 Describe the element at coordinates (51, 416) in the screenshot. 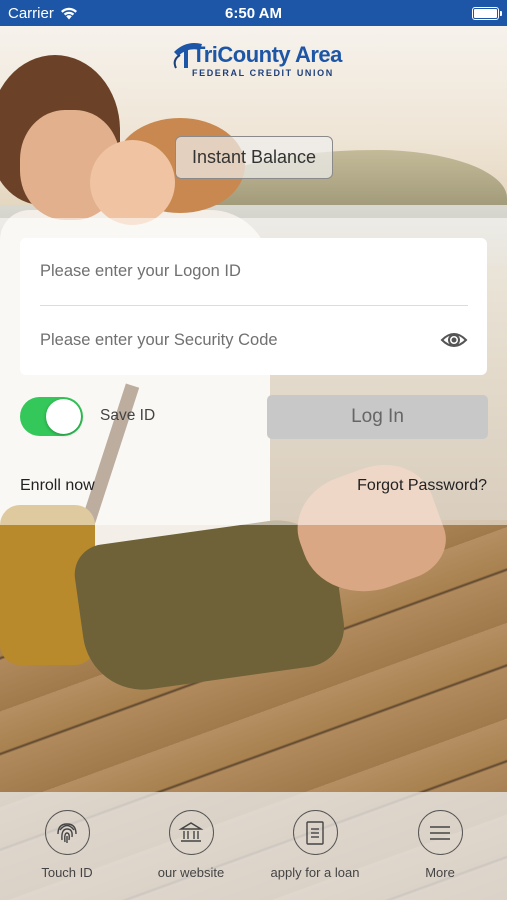

I see `save-id-toggle` at that location.